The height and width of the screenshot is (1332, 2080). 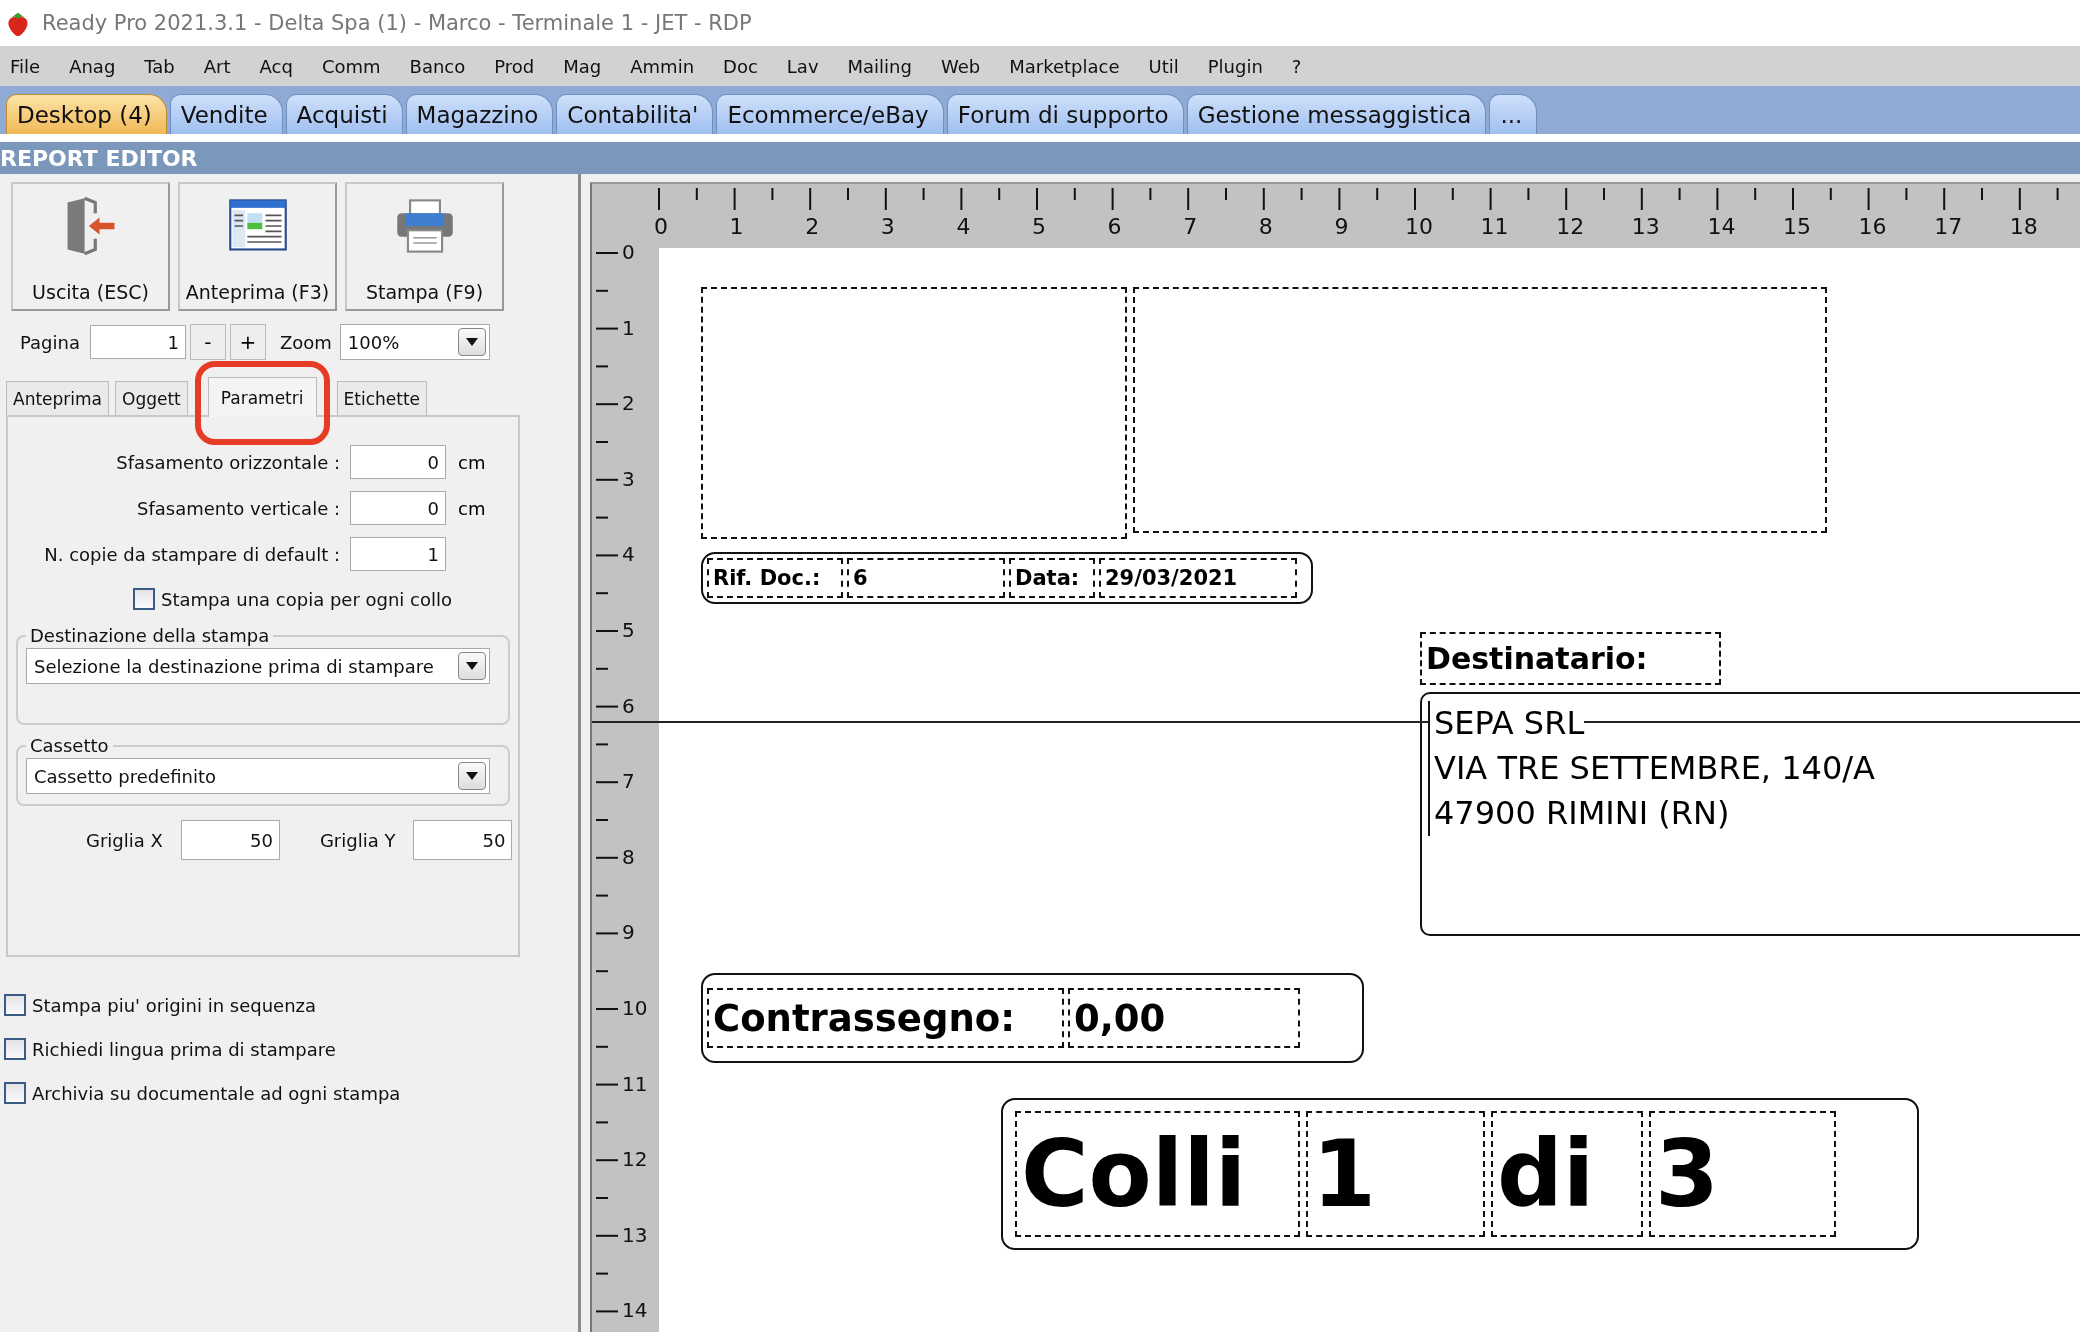 What do you see at coordinates (137, 342) in the screenshot?
I see `page-field: 1` at bounding box center [137, 342].